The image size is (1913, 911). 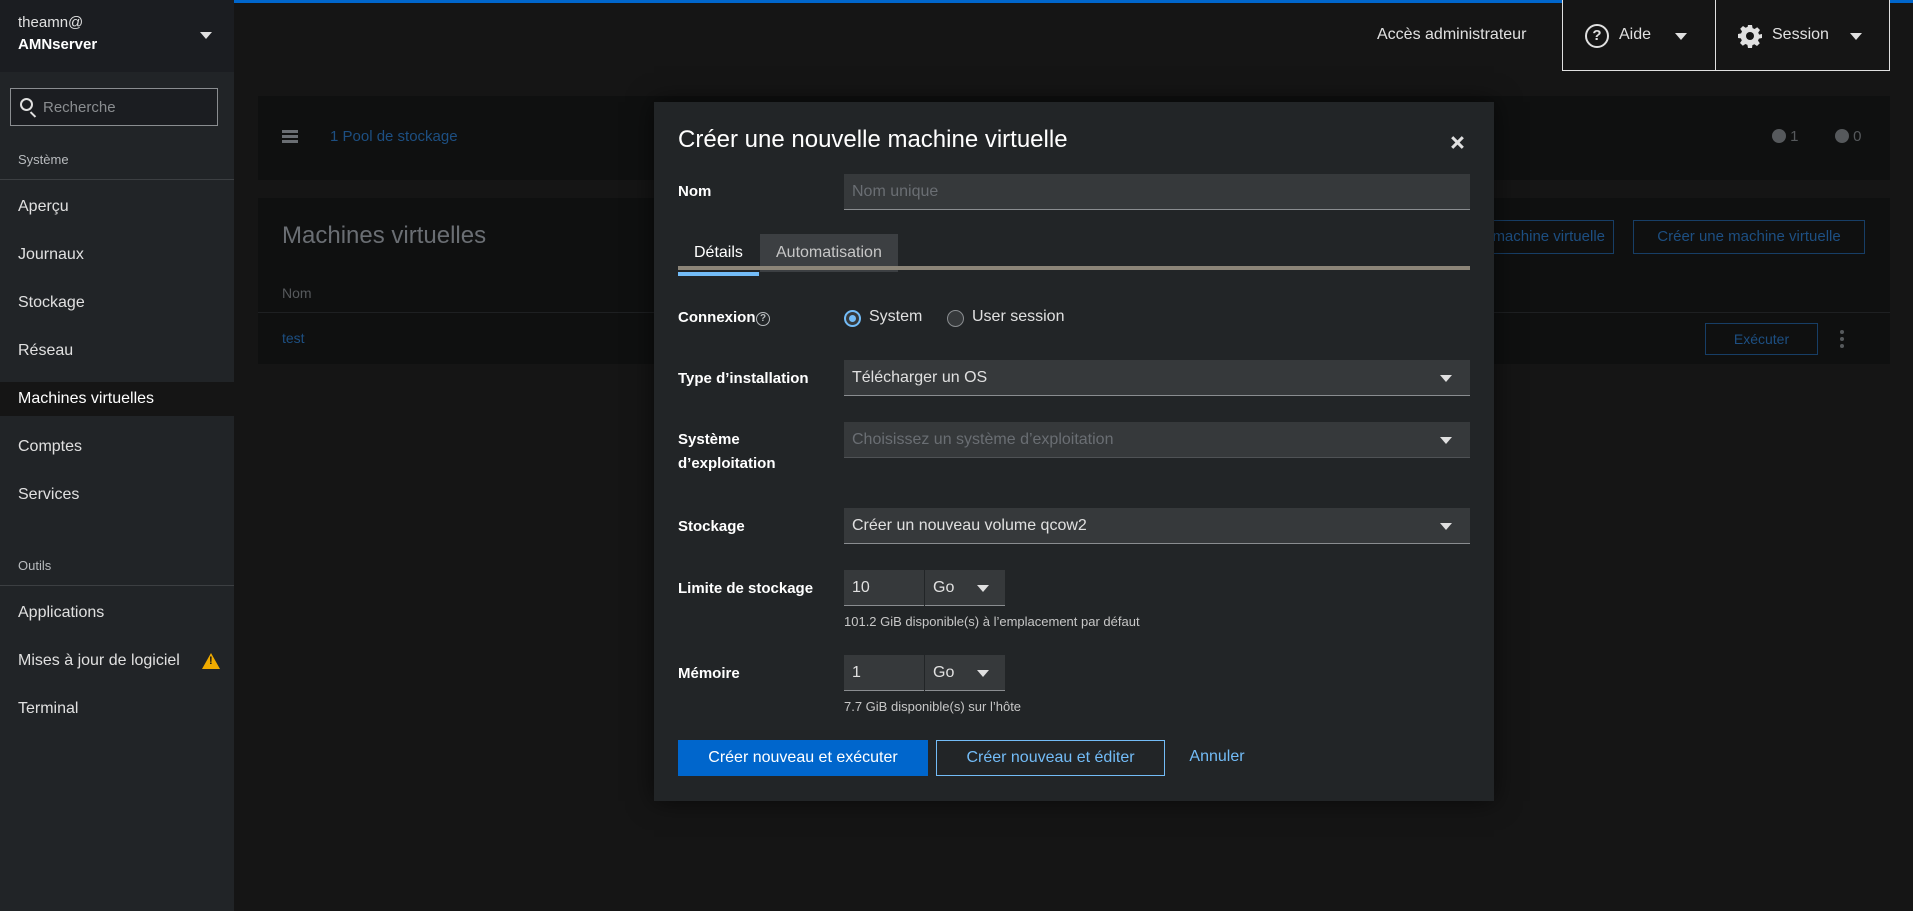 What do you see at coordinates (983, 439) in the screenshot?
I see `os-select-placeholder: Choisissez un système d’exploitation` at bounding box center [983, 439].